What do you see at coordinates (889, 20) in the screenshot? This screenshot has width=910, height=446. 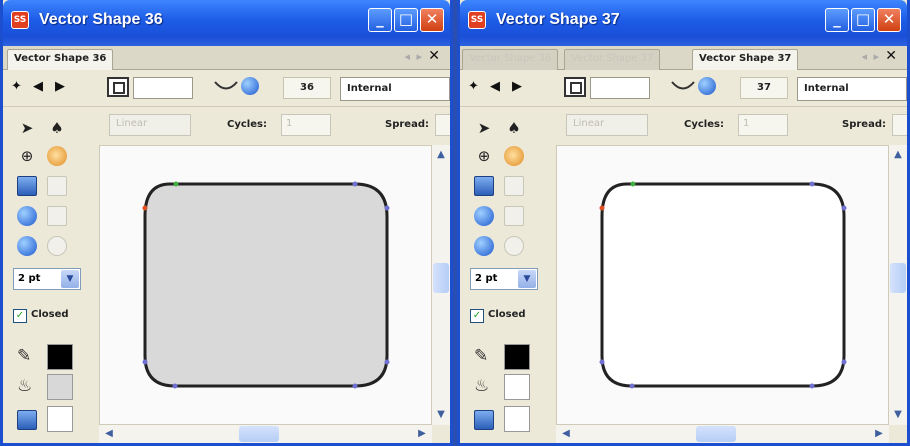 I see `close-button: ✕` at bounding box center [889, 20].